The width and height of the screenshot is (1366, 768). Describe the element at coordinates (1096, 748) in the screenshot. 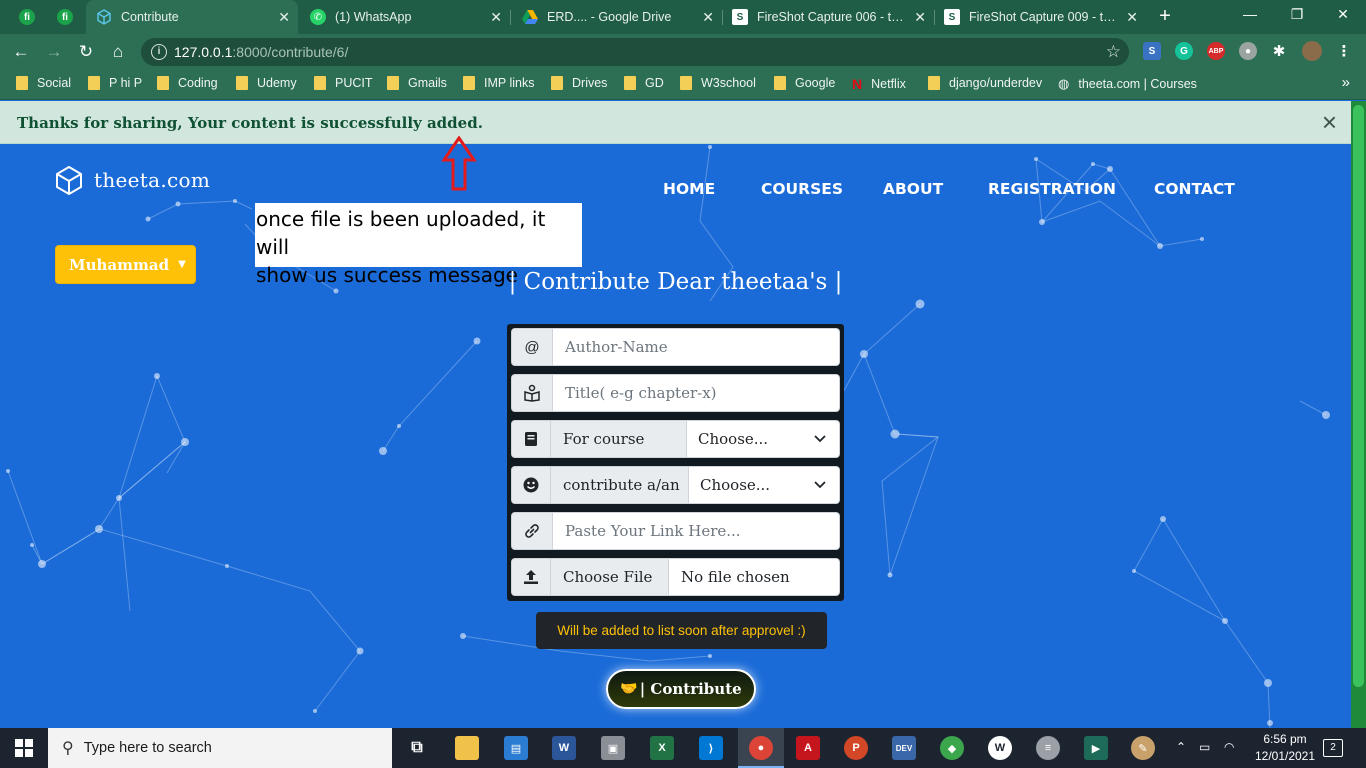

I see `pycharm-icon: ▶` at that location.